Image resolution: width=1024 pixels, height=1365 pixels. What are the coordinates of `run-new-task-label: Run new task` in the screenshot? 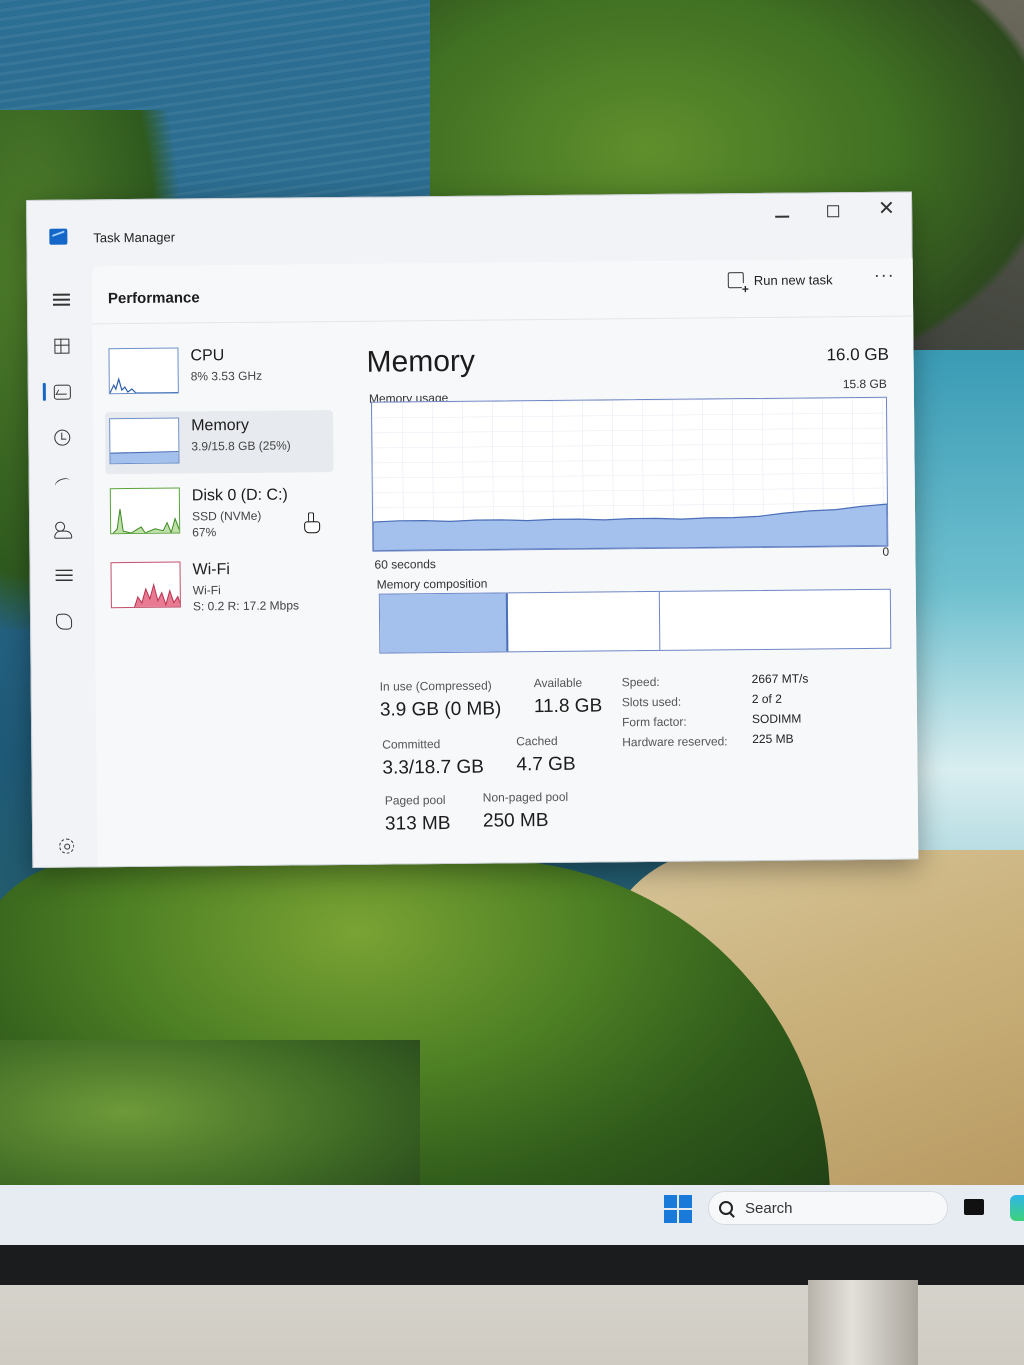 It's located at (793, 279).